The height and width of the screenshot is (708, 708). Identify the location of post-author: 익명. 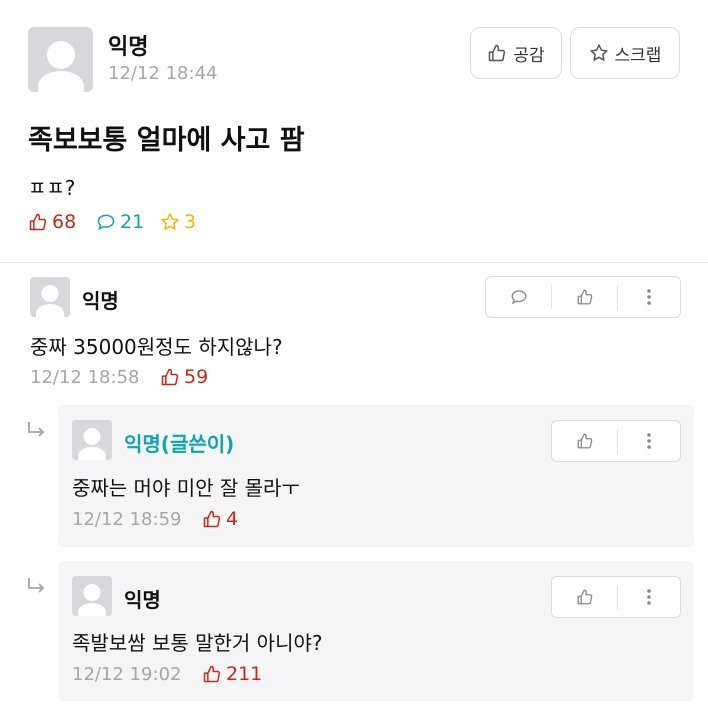
(128, 47).